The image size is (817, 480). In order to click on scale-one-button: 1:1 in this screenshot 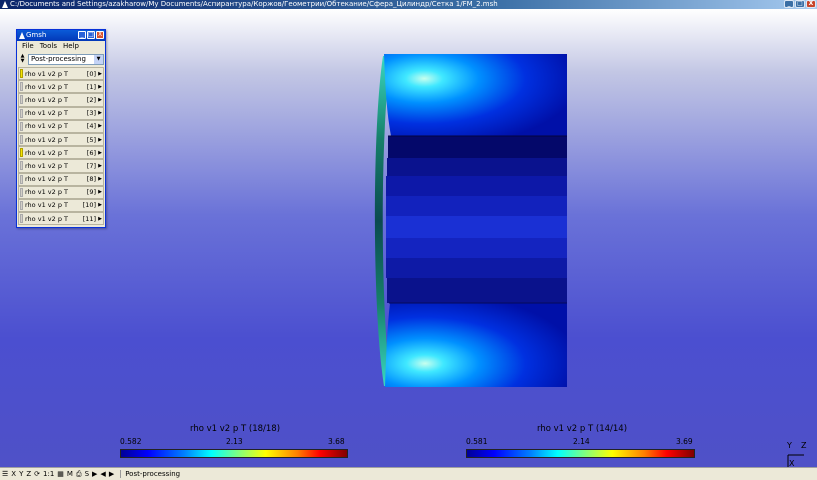, I will do `click(48, 474)`.